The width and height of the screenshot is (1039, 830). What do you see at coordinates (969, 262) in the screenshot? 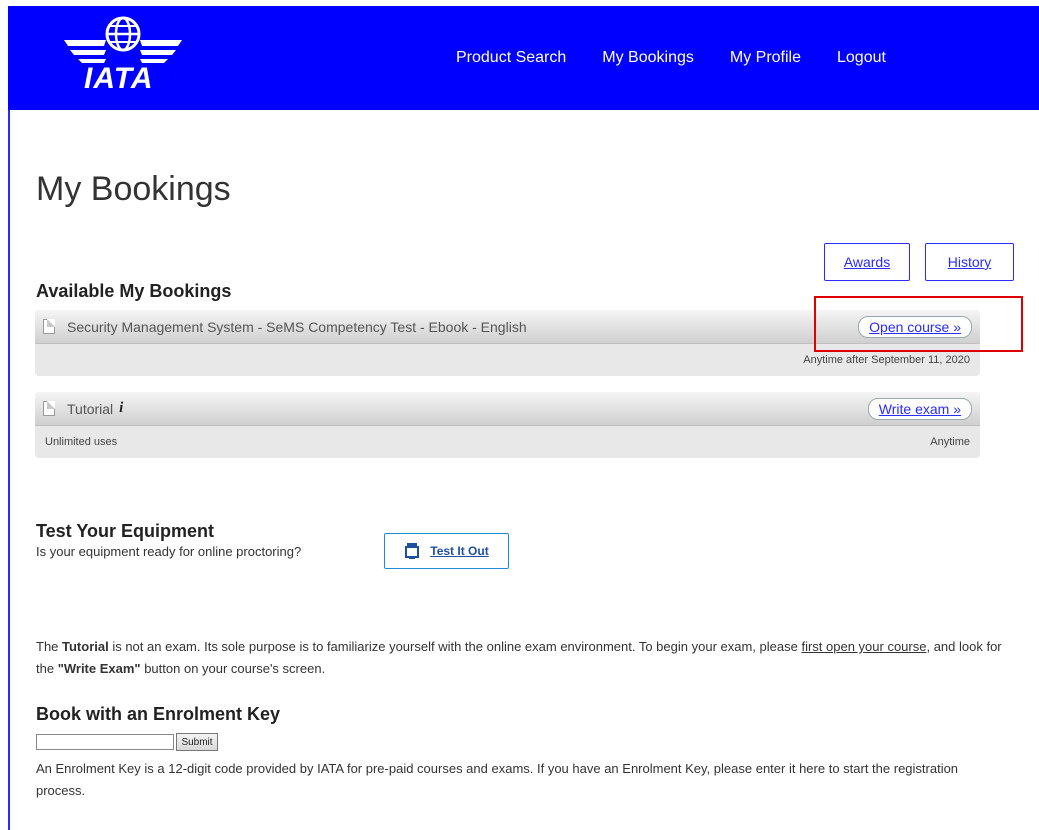
I see `history-button: History` at bounding box center [969, 262].